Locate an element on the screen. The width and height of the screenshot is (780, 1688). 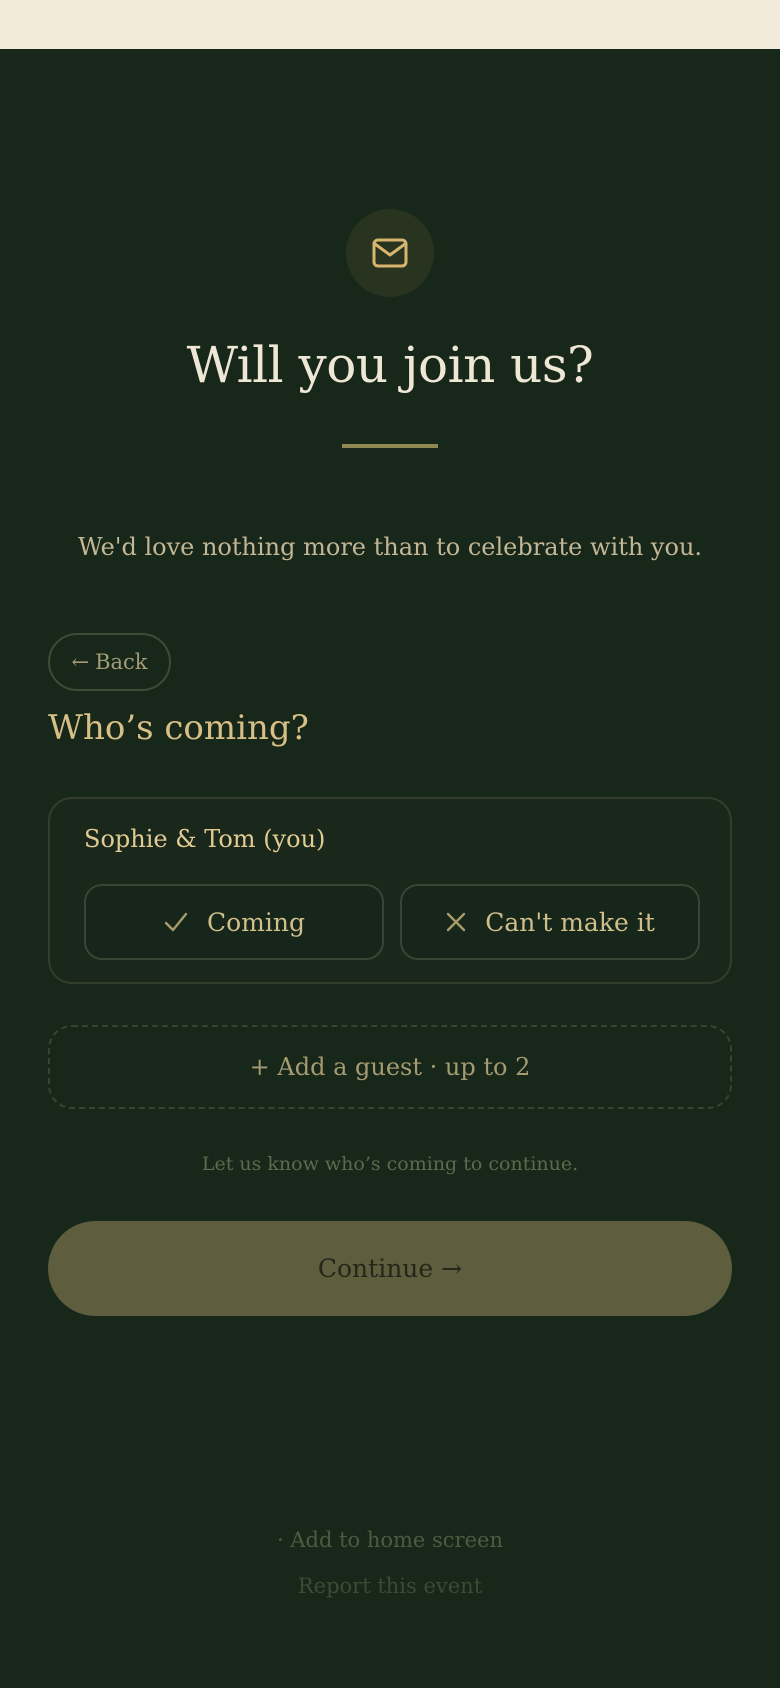
arrow-left-icon: ← is located at coordinates (80, 662).